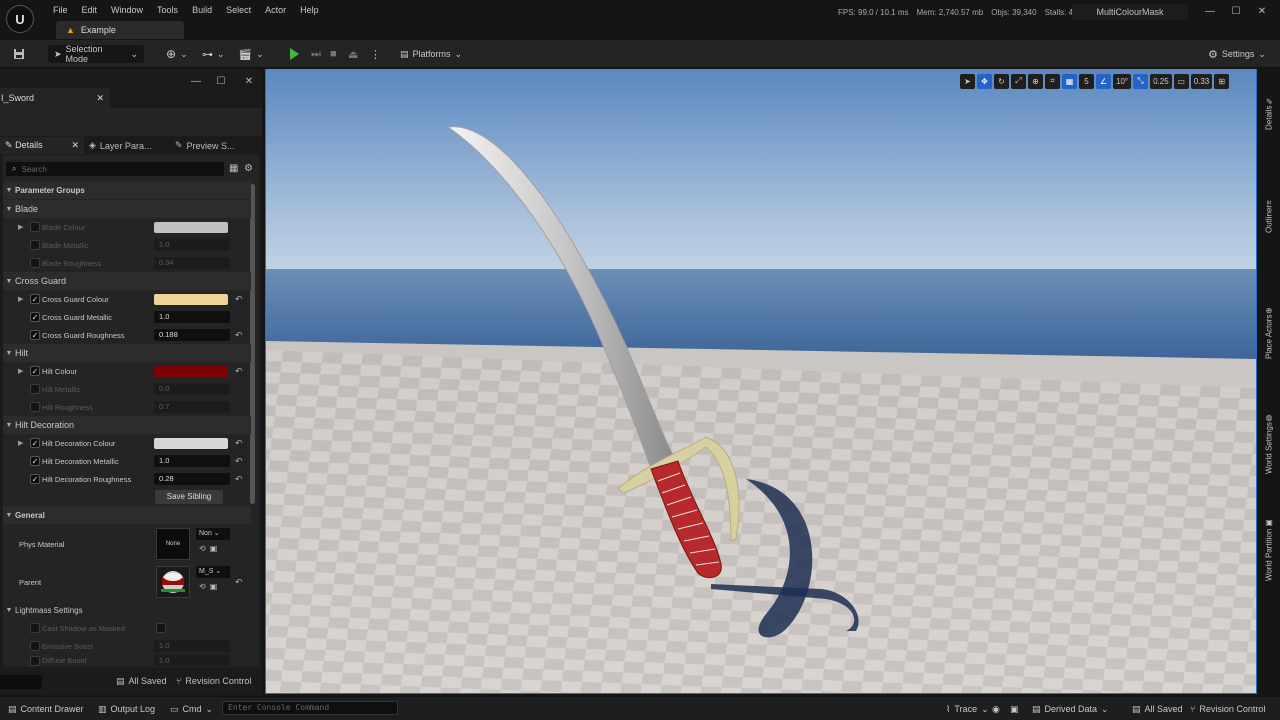  Describe the element at coordinates (173, 544) in the screenshot. I see `phys-material-thumbnail: None` at that location.